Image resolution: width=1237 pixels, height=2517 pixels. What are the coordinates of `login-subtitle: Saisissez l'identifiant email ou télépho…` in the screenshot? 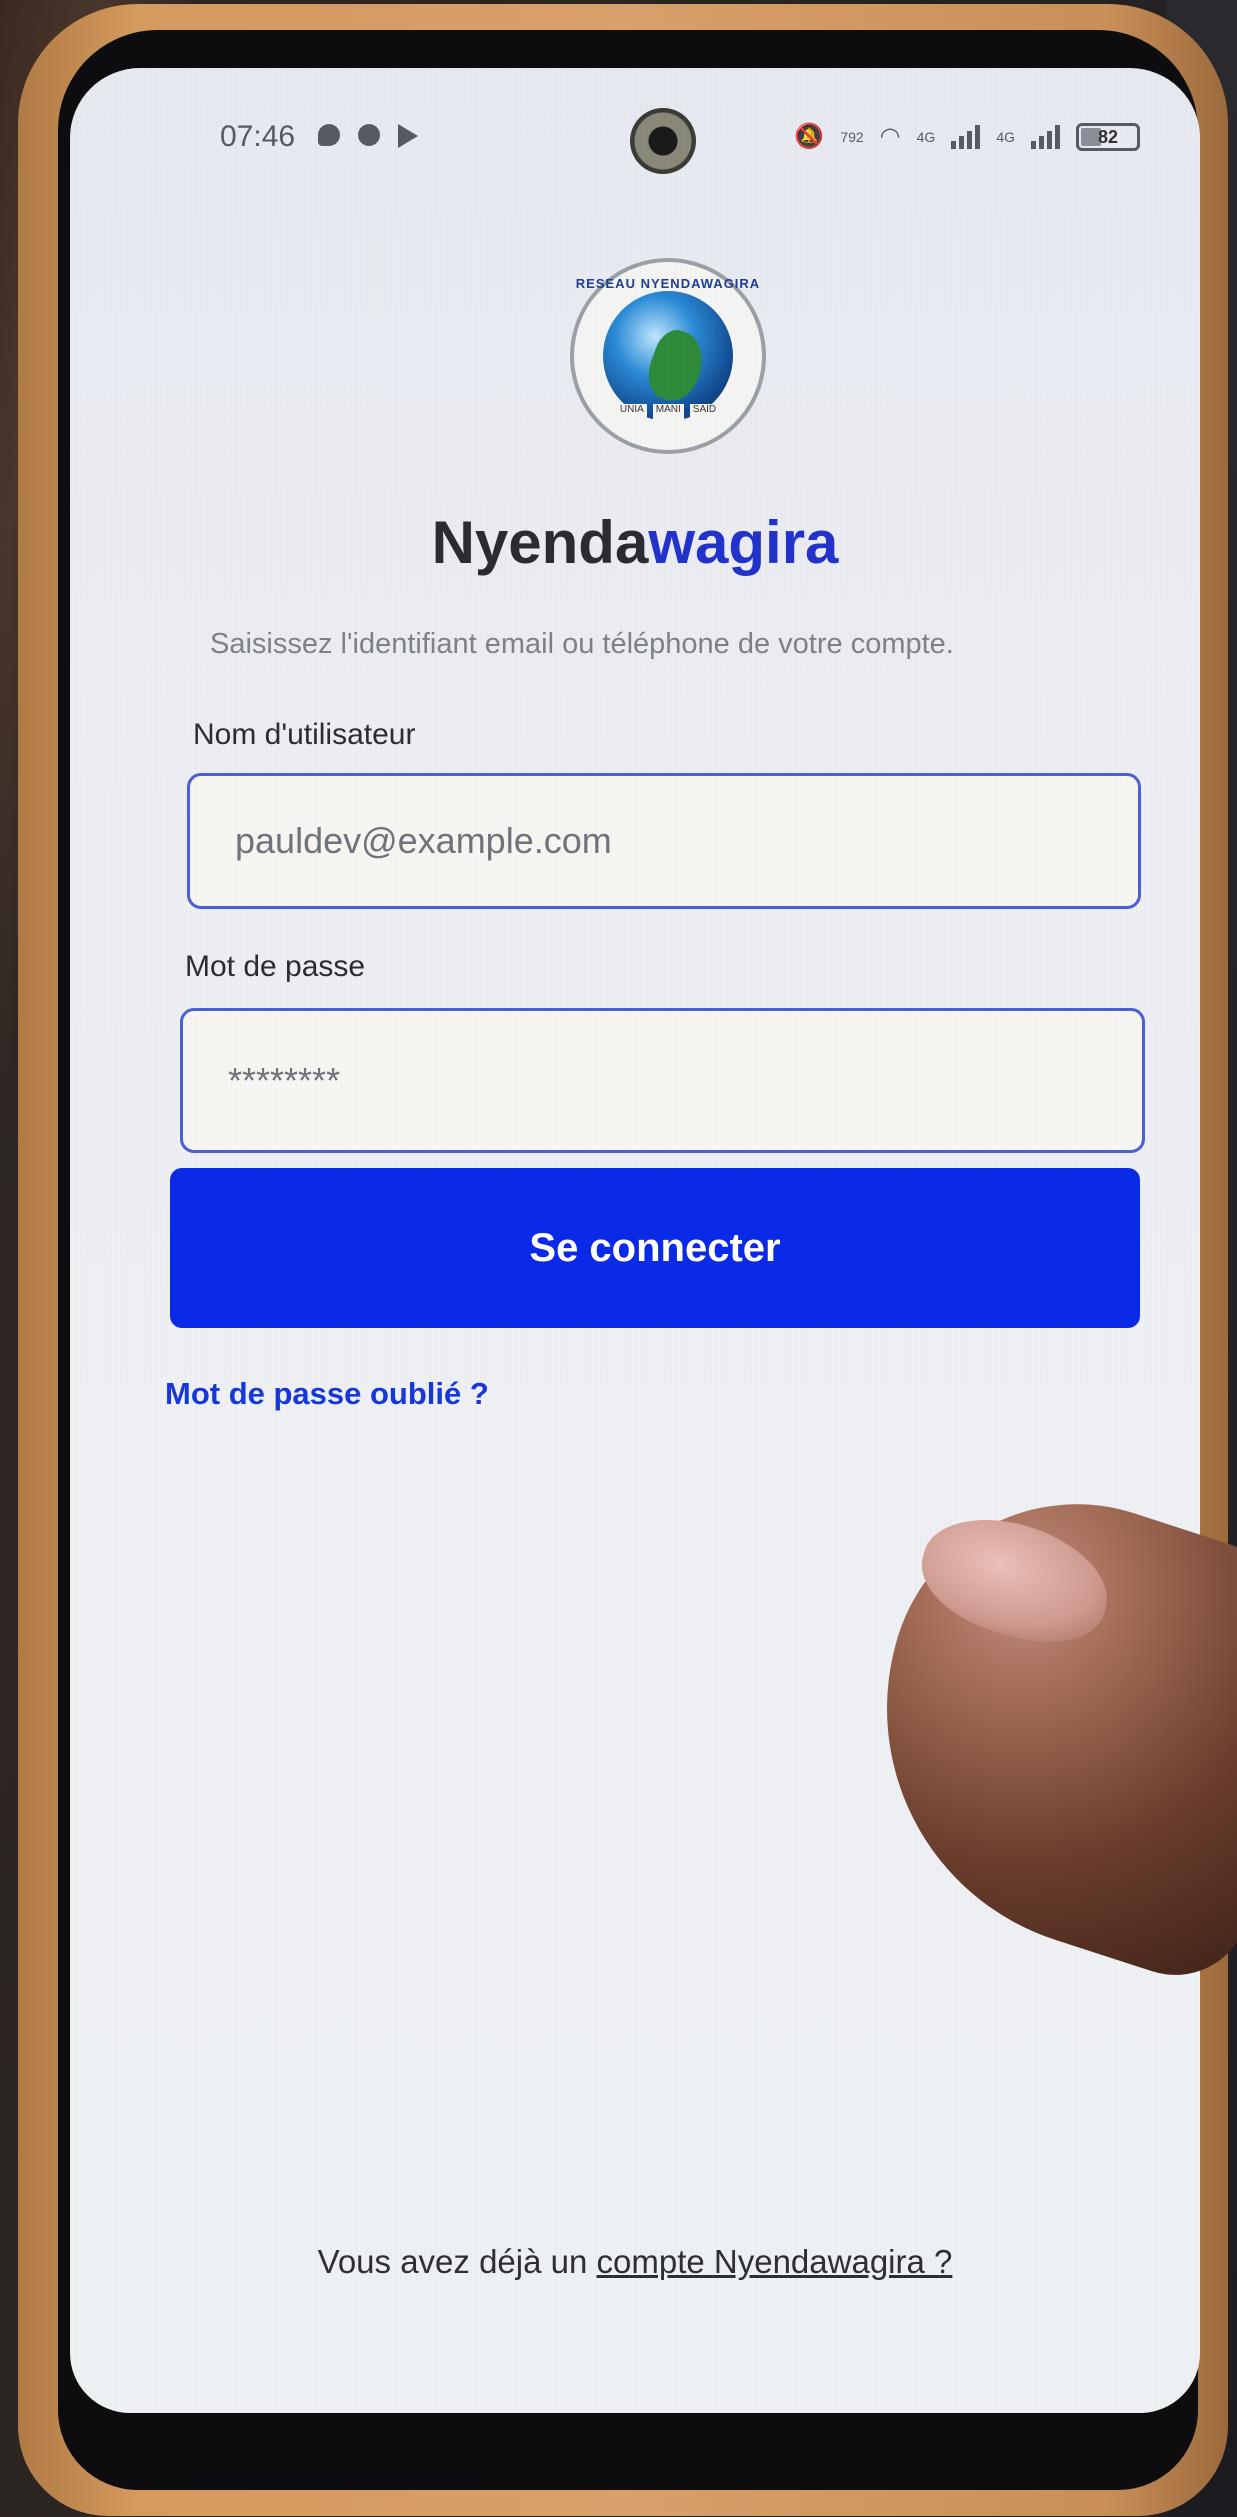 It's located at (582, 644).